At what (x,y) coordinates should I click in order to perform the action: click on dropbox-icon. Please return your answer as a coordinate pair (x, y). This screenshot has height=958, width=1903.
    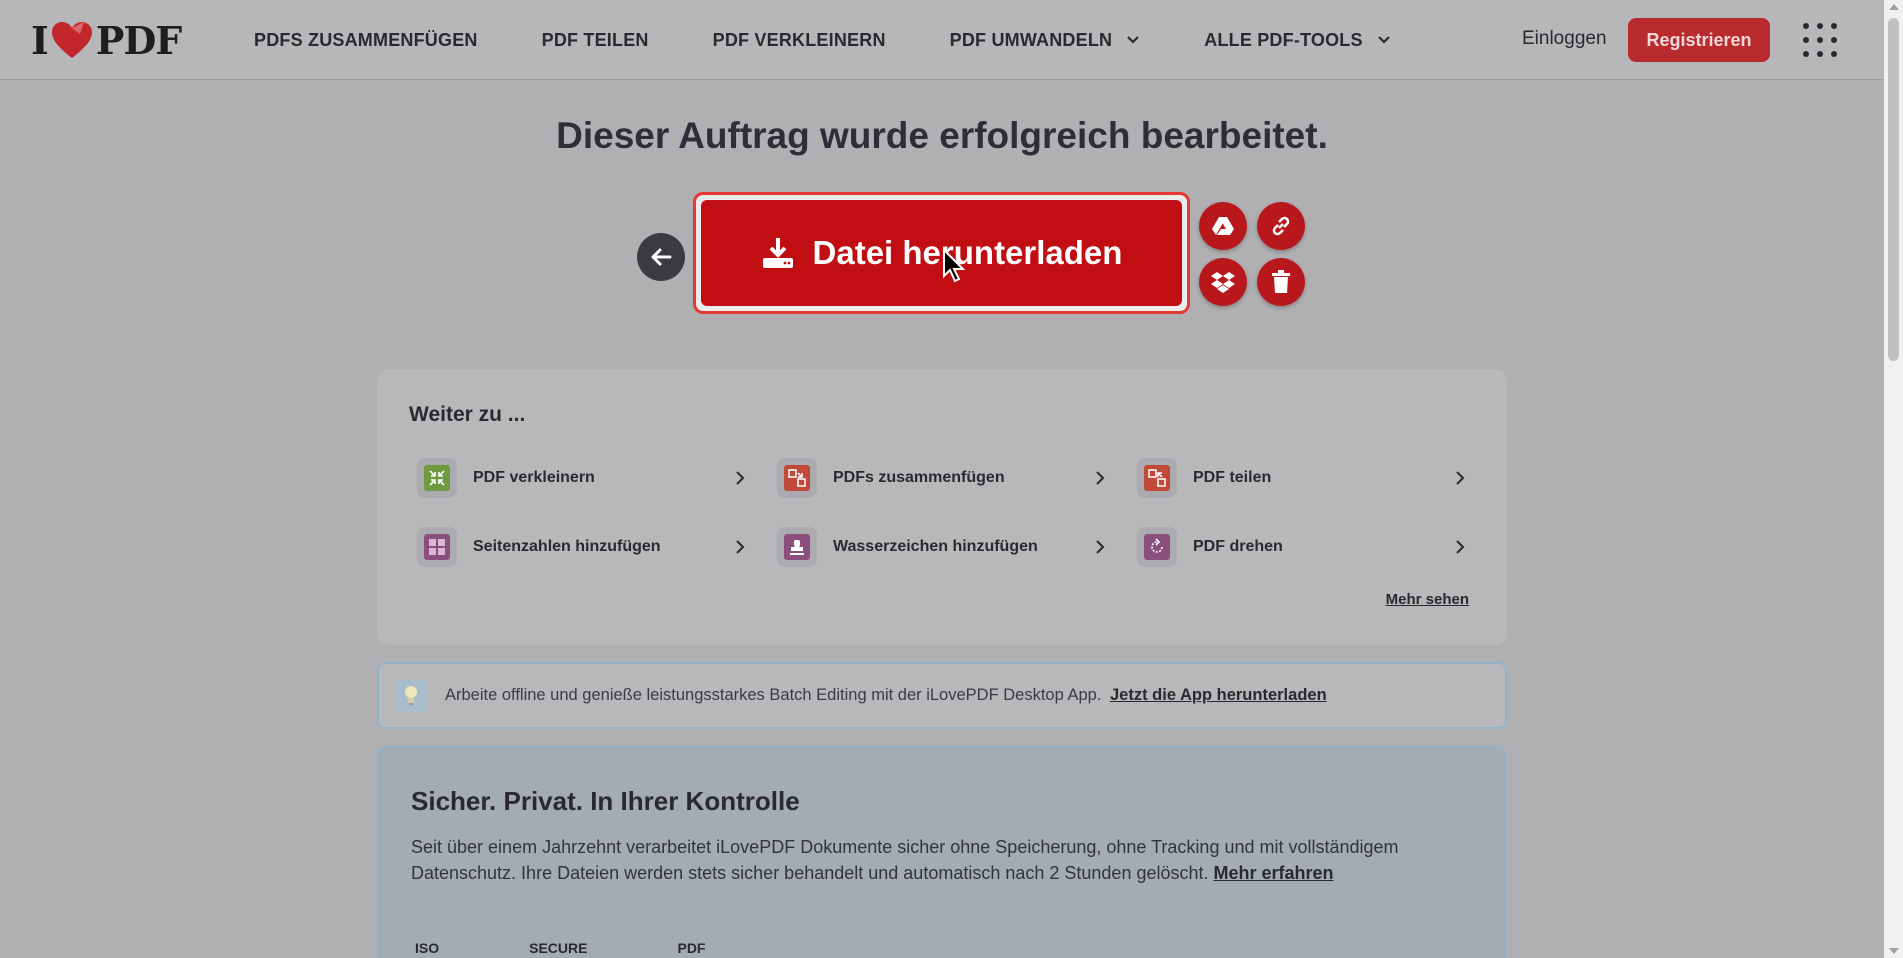
    Looking at the image, I should click on (1223, 282).